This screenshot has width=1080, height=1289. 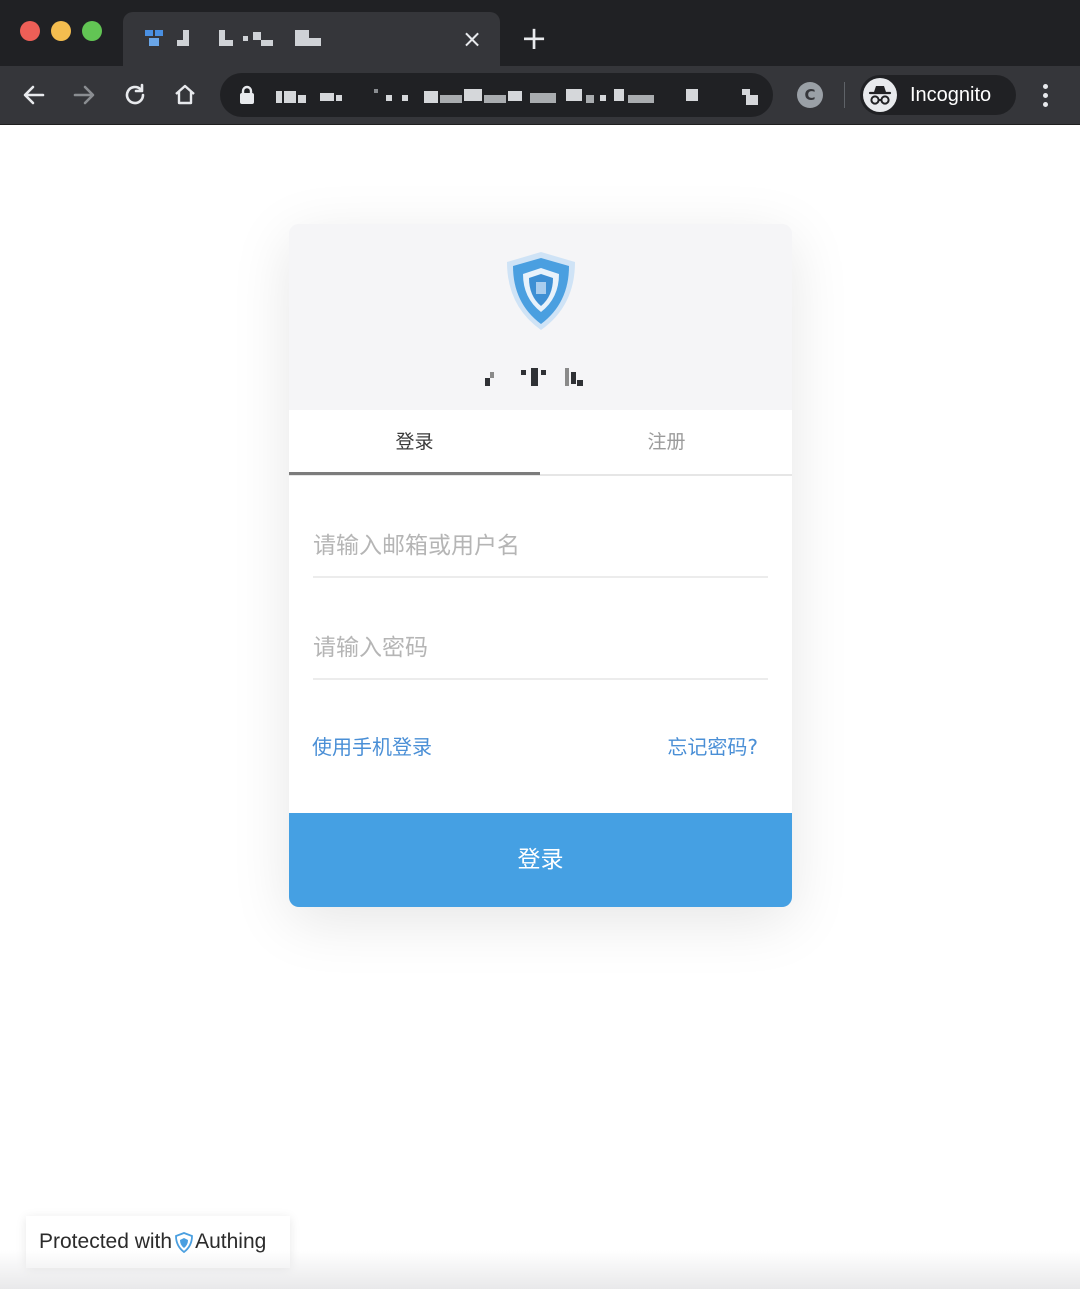 What do you see at coordinates (414, 442) in the screenshot?
I see `tab-login: 登录` at bounding box center [414, 442].